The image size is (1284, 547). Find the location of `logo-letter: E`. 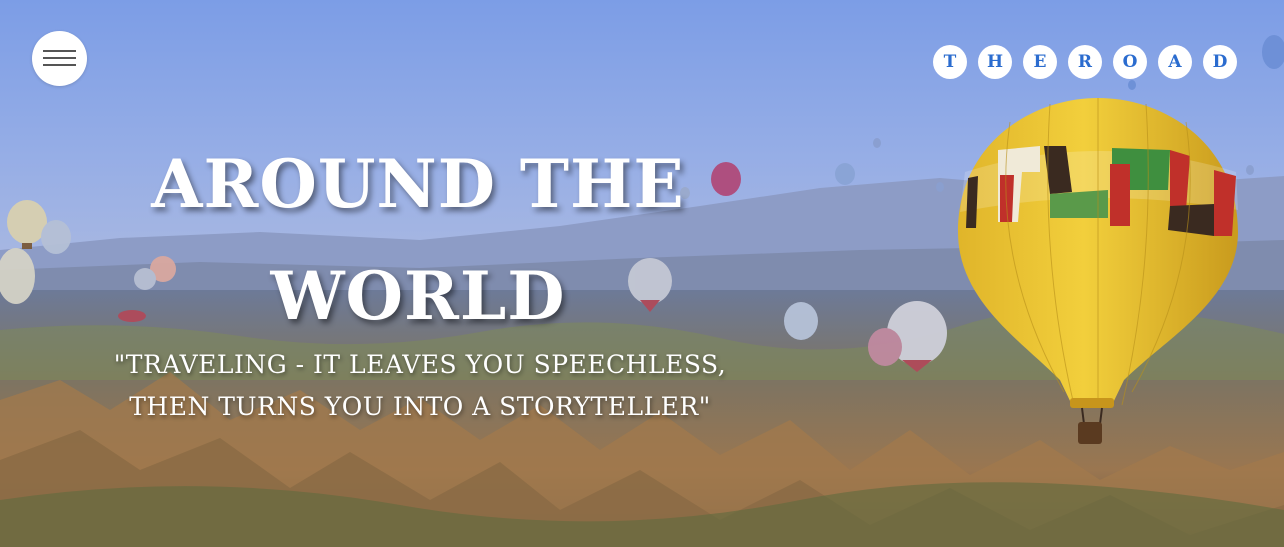

logo-letter: E is located at coordinates (1040, 62).